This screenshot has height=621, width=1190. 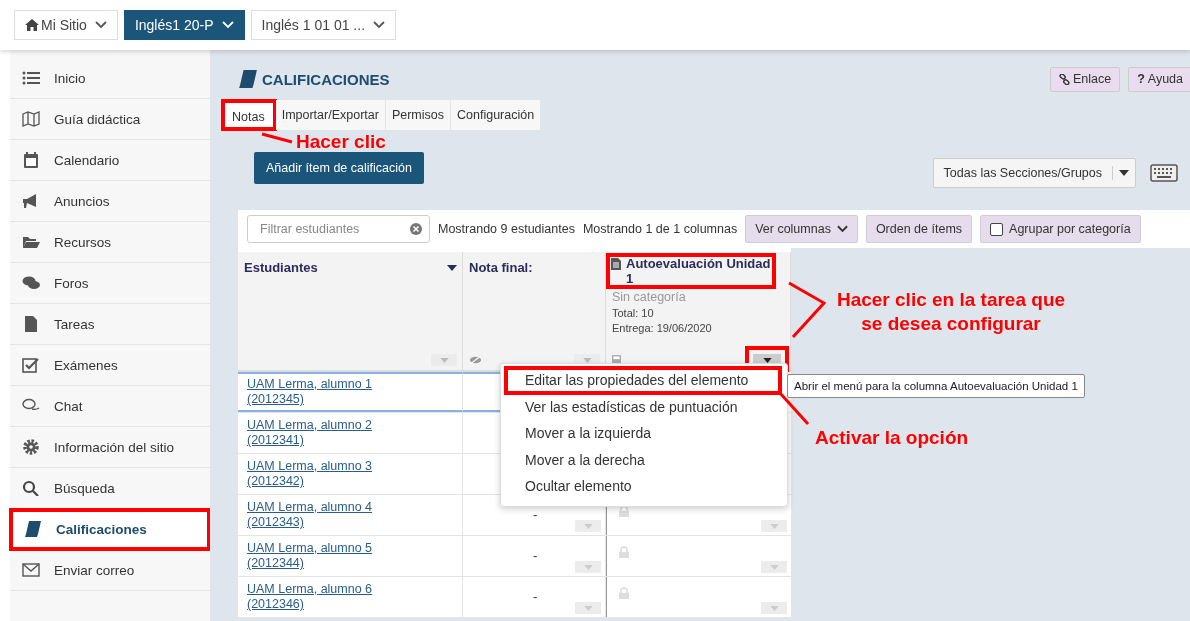 I want to click on category-label: Sin categoría, so click(x=649, y=297).